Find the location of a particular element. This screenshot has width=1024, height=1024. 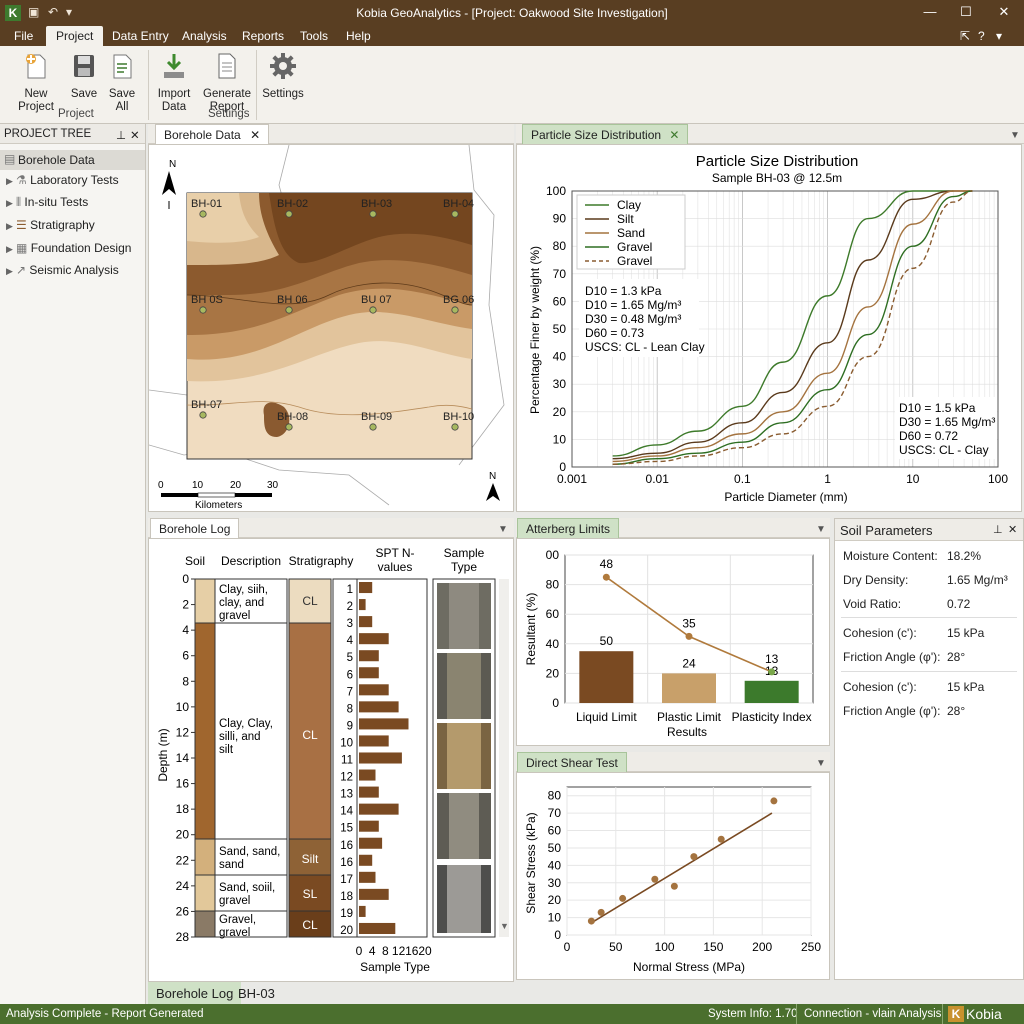

status-message: Analysis Complete - Report Generated is located at coordinates (105, 1014).